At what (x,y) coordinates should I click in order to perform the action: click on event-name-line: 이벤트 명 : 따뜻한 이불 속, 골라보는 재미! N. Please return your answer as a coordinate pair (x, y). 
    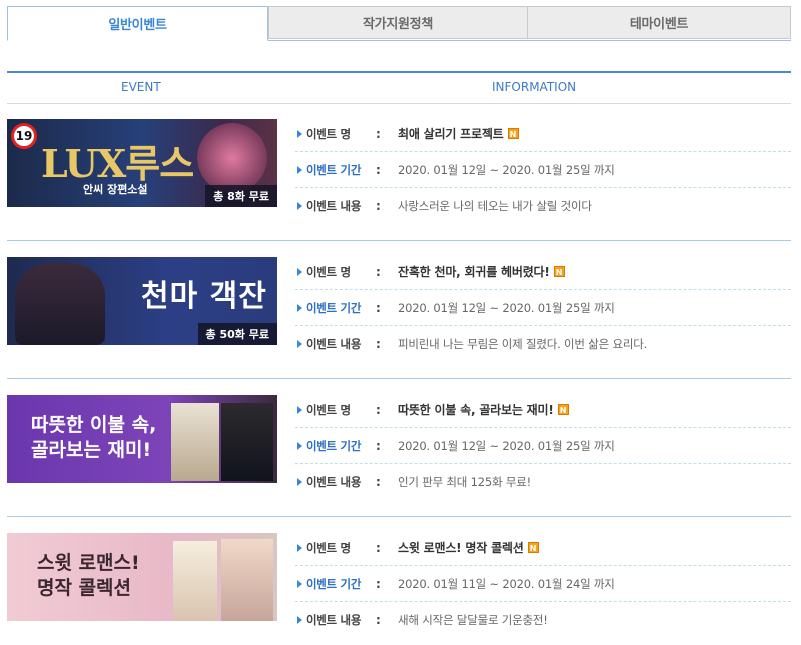
    Looking at the image, I should click on (543, 410).